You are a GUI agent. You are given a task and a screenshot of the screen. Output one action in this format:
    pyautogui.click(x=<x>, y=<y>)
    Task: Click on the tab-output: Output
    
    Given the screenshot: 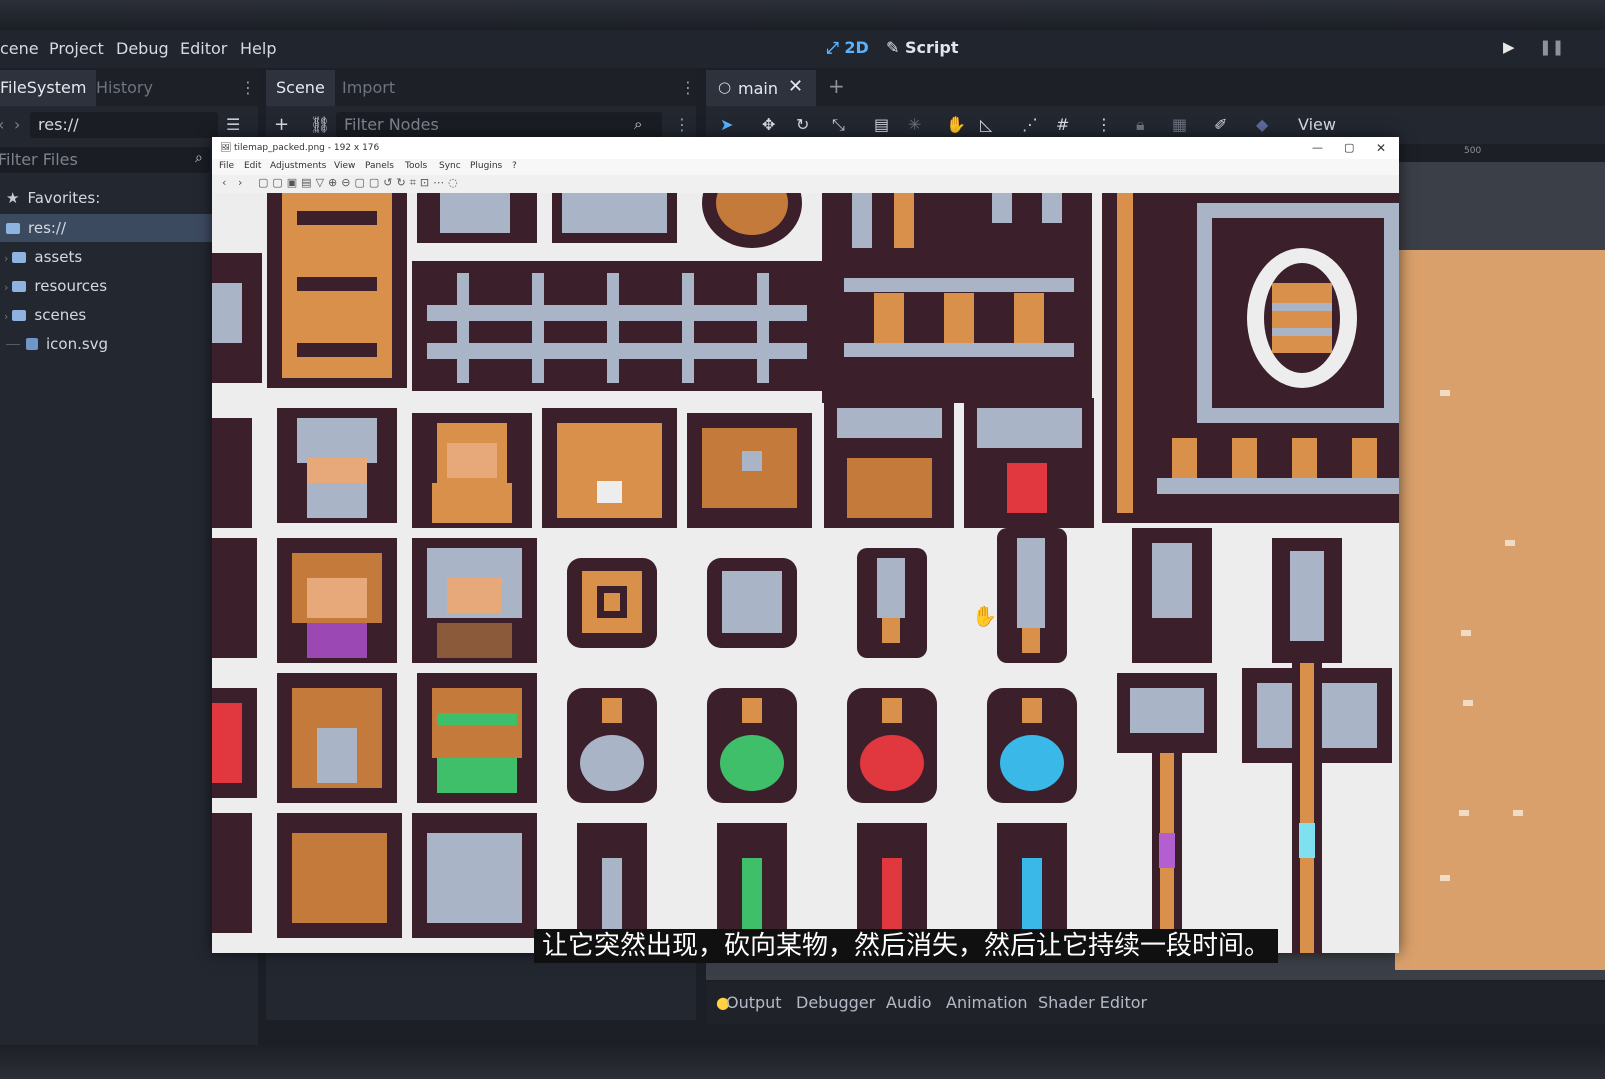 What is the action you would take?
    pyautogui.click(x=754, y=1002)
    